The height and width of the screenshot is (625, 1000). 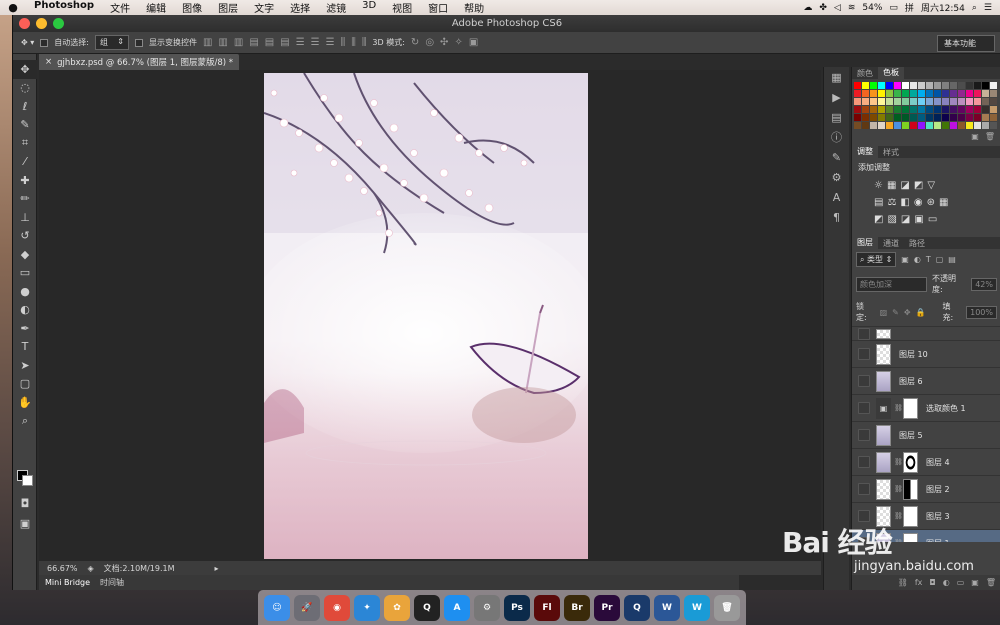 What do you see at coordinates (990, 137) in the screenshot?
I see `delete-swatch-icon: 🗑` at bounding box center [990, 137].